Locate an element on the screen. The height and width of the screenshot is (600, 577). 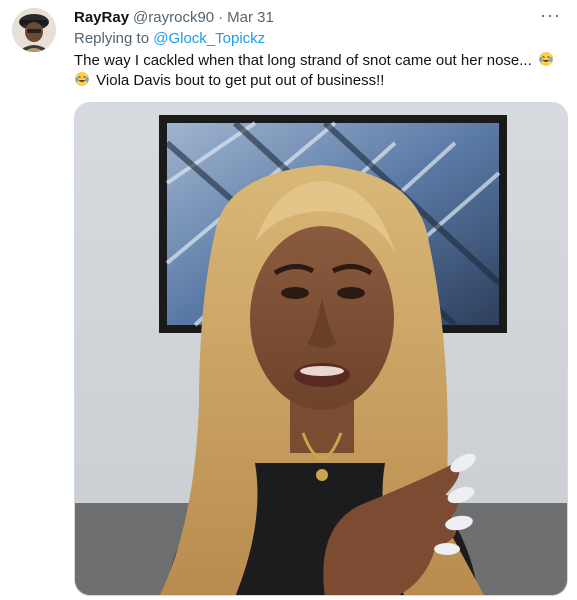
replying-to-mention: @Glock_Topickz is located at coordinates (209, 38).